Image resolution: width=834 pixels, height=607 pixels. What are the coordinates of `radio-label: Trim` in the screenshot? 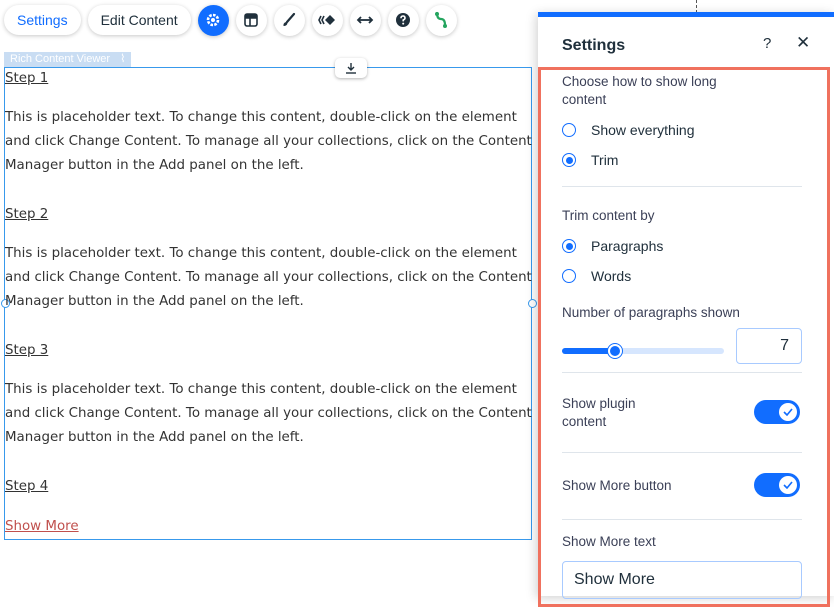 It's located at (605, 160).